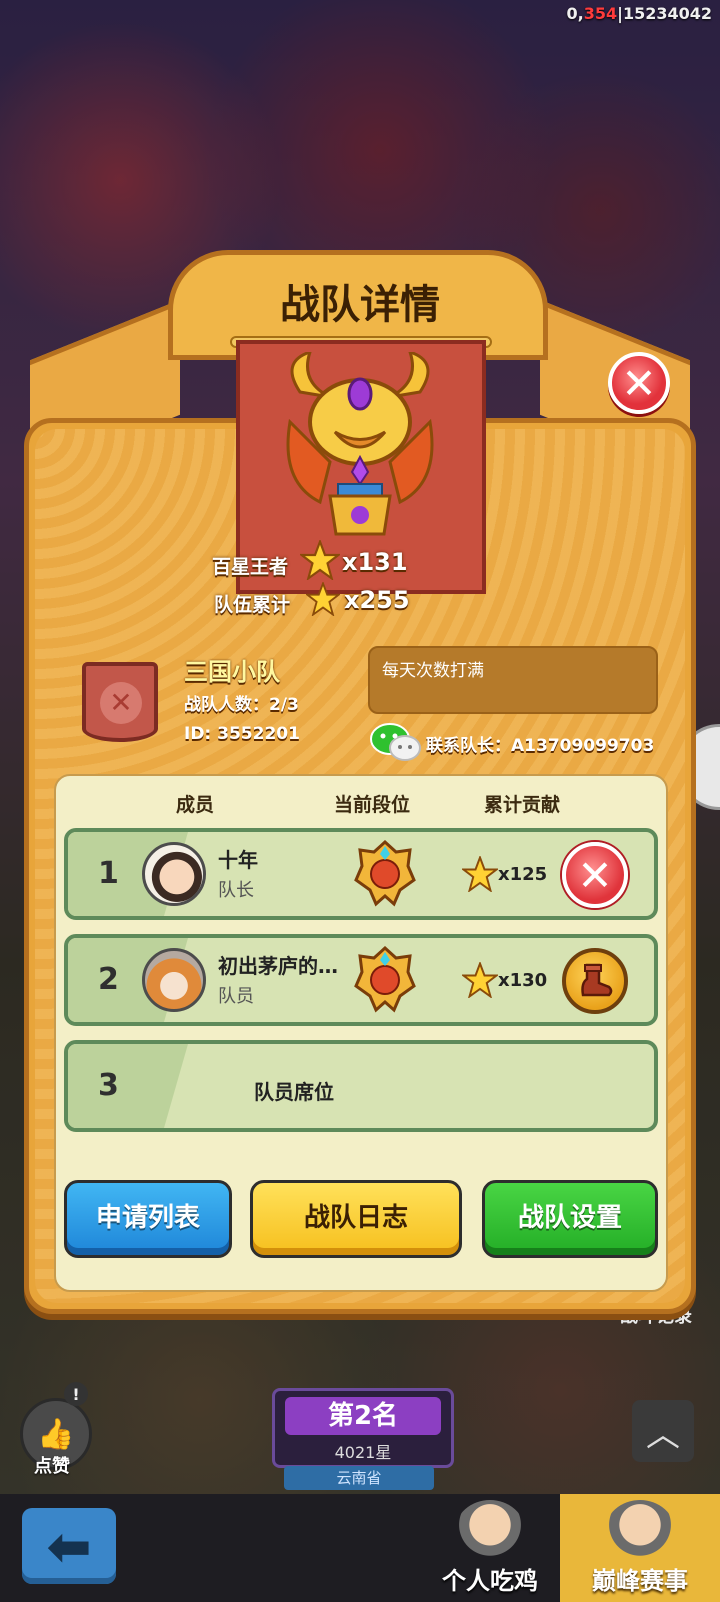 This screenshot has width=720, height=1602. I want to click on member-role: 队长, so click(236, 890).